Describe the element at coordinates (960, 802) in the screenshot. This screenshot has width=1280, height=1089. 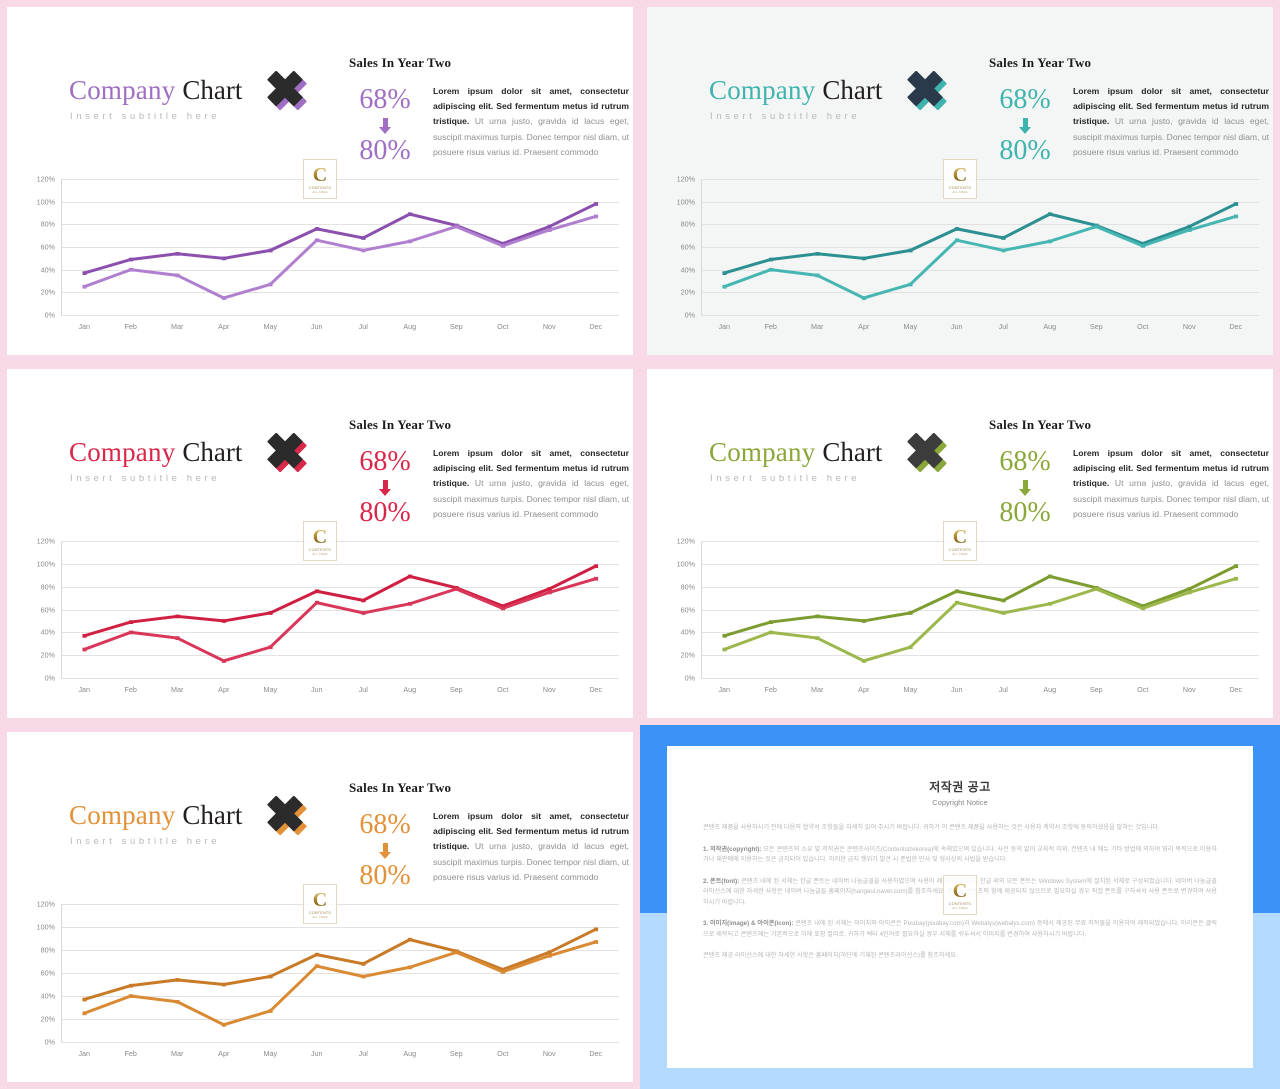
I see `copyright-subtitle: Copyright Notice` at that location.